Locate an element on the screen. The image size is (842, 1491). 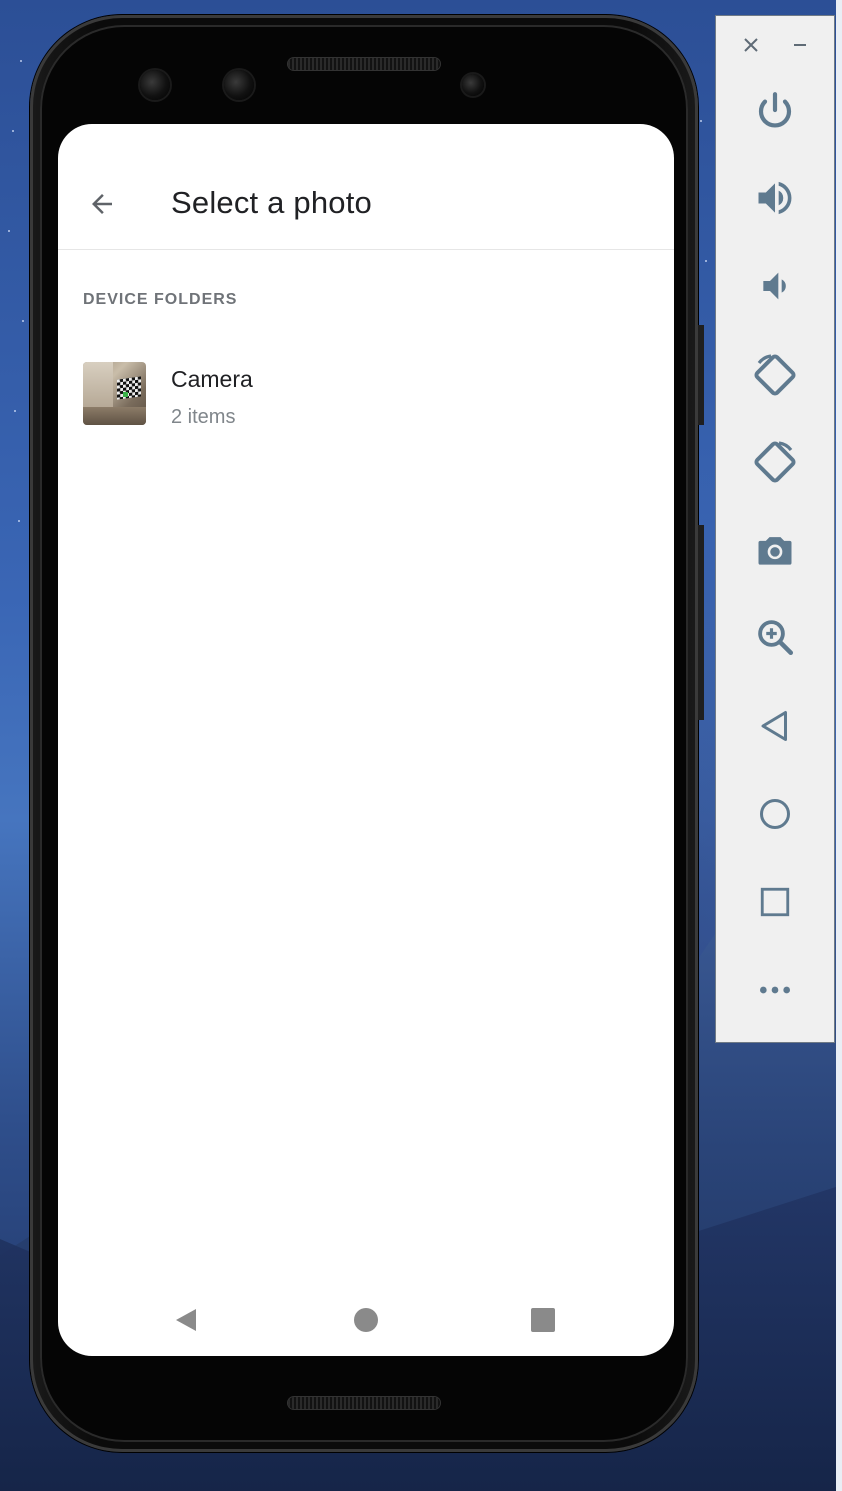
power-button is located at coordinates (775, 110).